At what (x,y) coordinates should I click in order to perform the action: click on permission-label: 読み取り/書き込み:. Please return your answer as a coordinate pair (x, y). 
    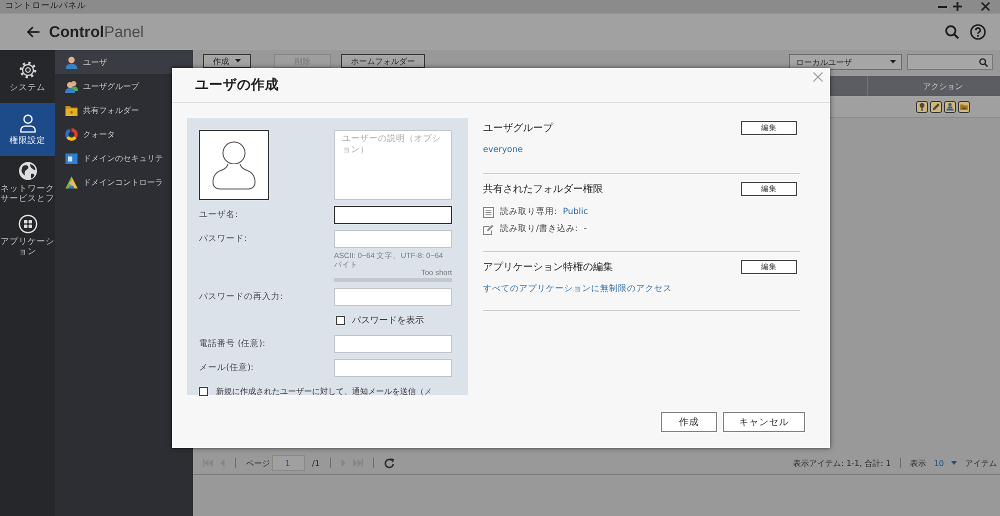
    Looking at the image, I should click on (539, 229).